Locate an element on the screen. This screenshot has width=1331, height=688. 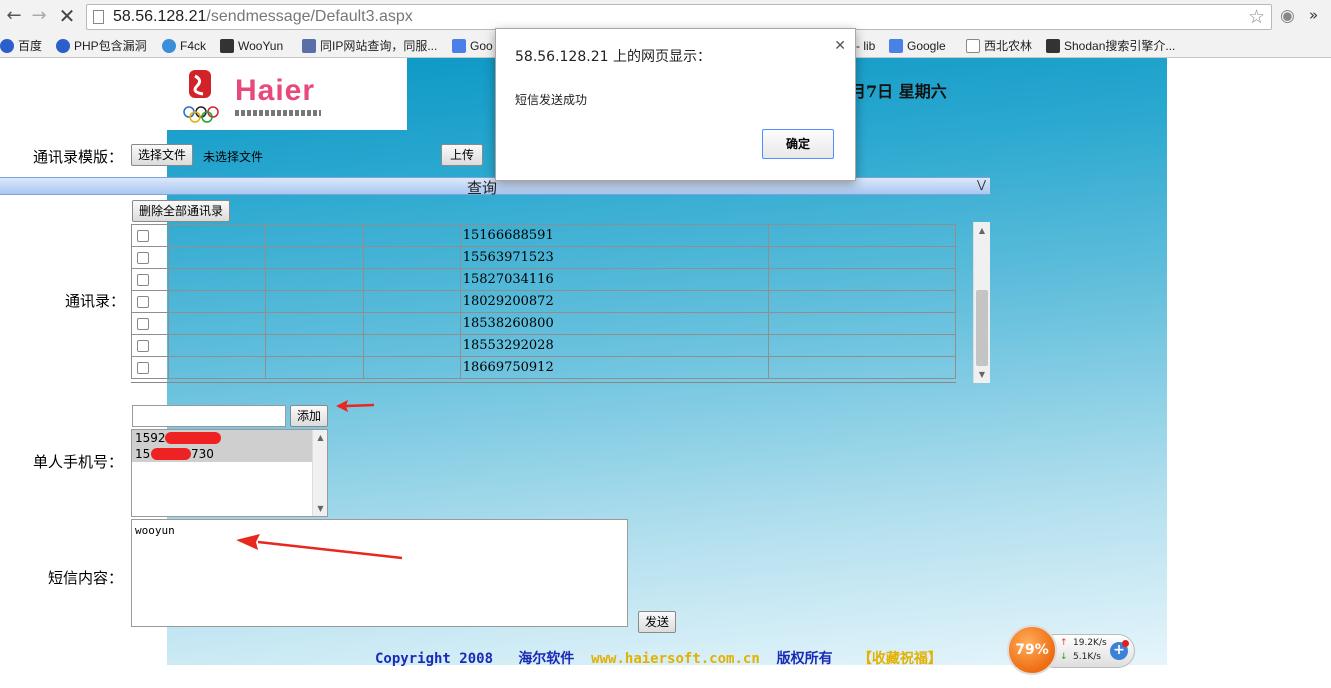
extension-globe-icon: ◉ is located at coordinates (1287, 16).